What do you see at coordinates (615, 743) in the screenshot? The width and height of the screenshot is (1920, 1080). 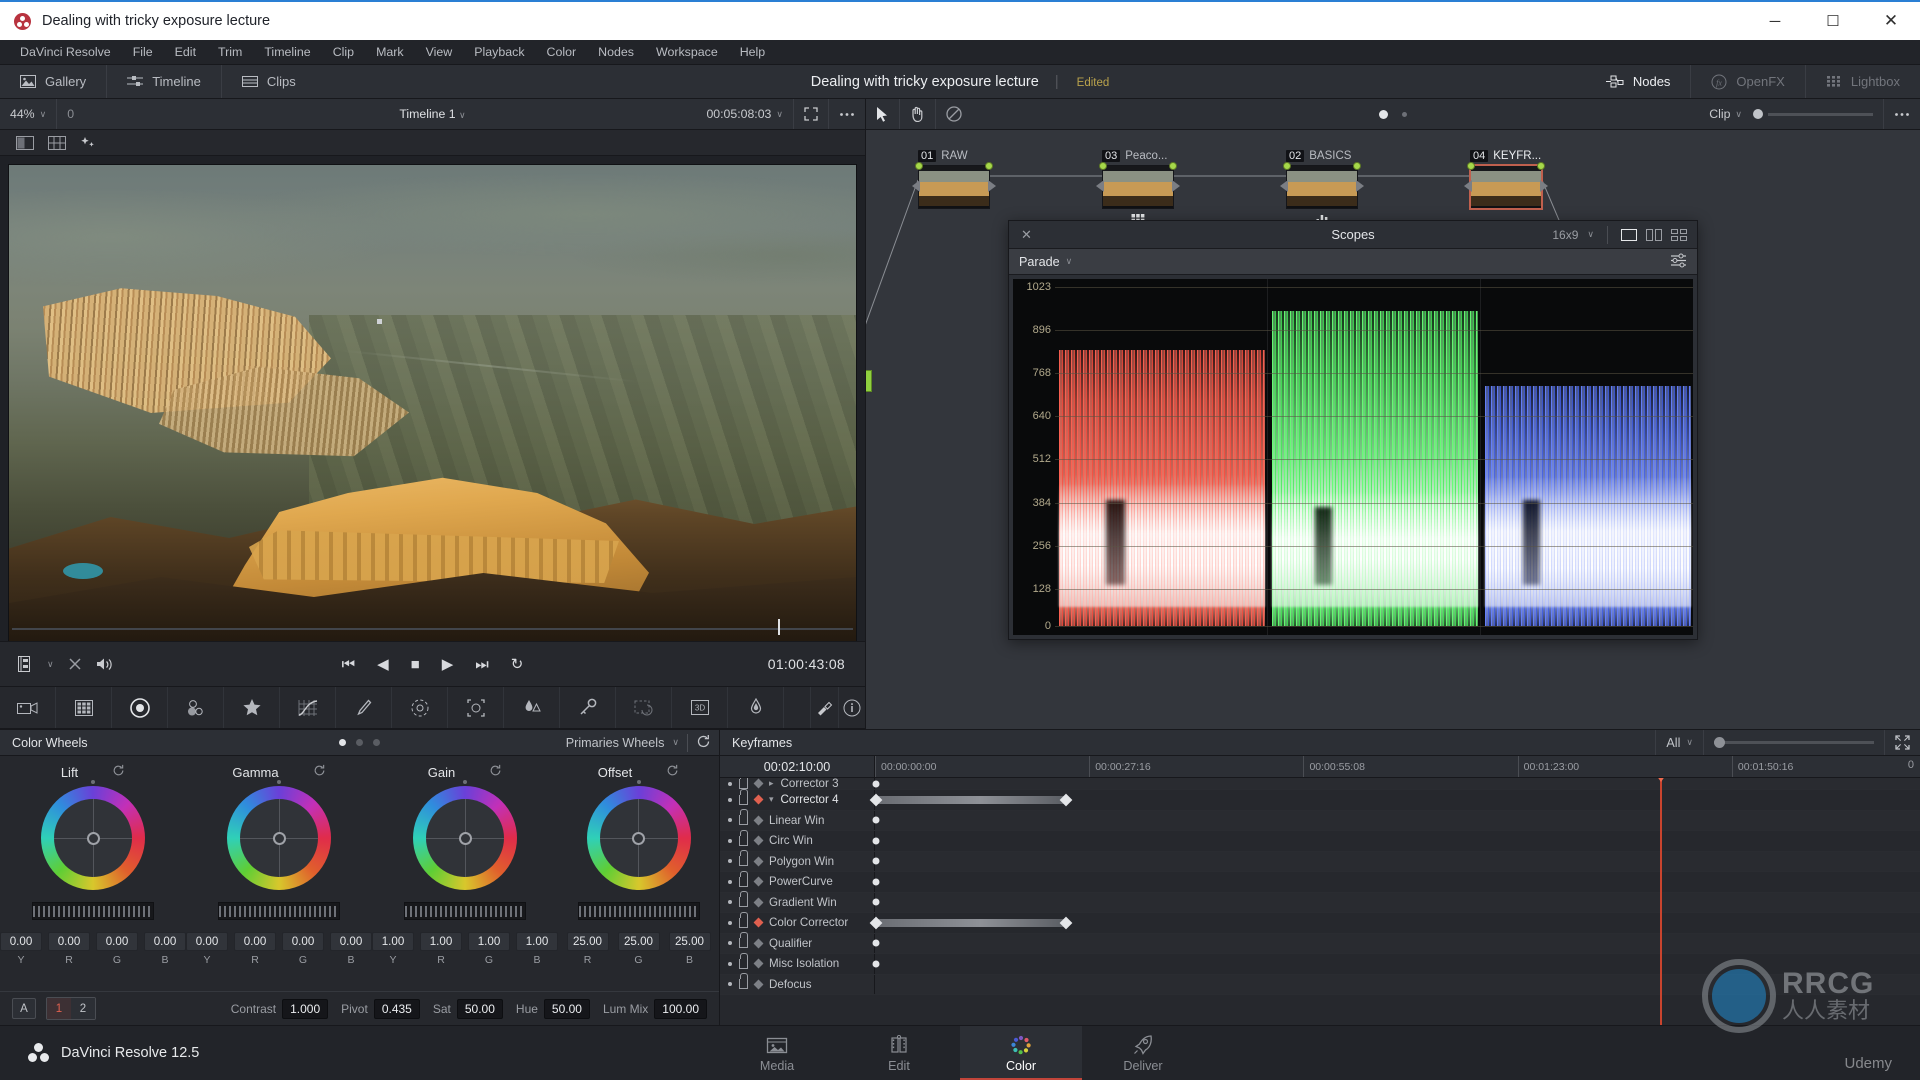 I see `color-wheels-mode: Primaries Wheels` at bounding box center [615, 743].